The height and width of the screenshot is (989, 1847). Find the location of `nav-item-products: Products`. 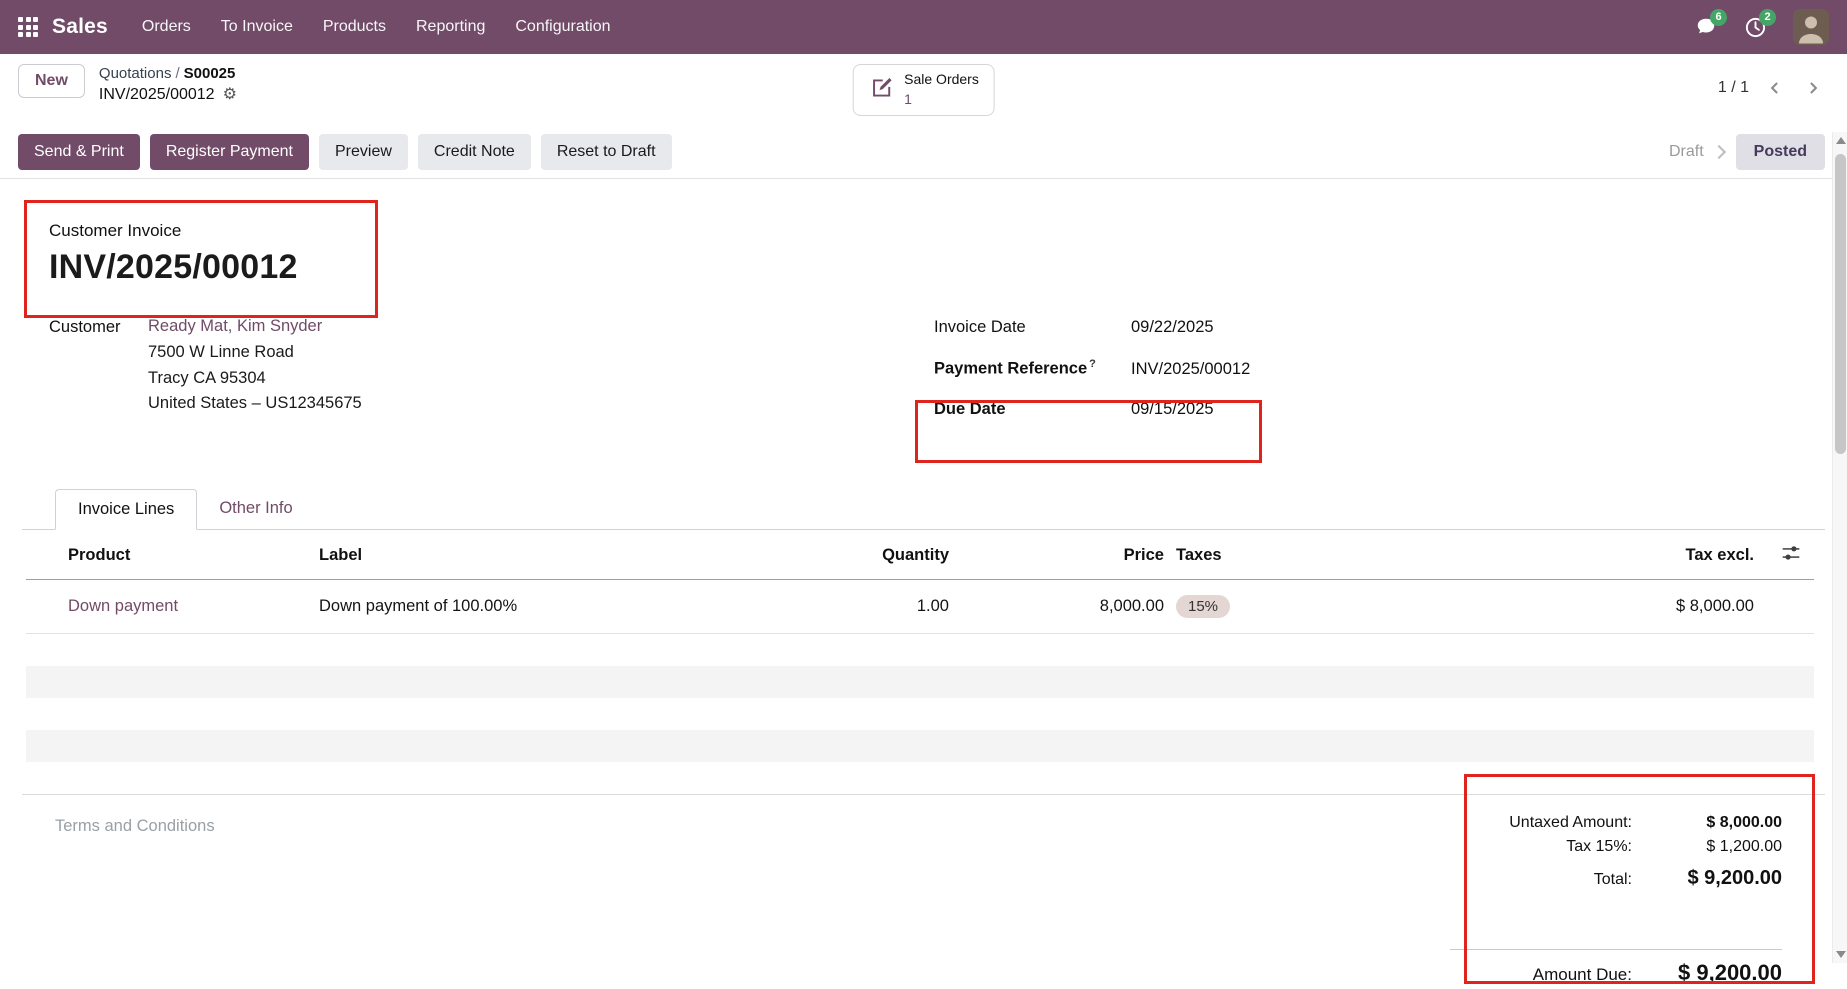

nav-item-products: Products is located at coordinates (354, 27).